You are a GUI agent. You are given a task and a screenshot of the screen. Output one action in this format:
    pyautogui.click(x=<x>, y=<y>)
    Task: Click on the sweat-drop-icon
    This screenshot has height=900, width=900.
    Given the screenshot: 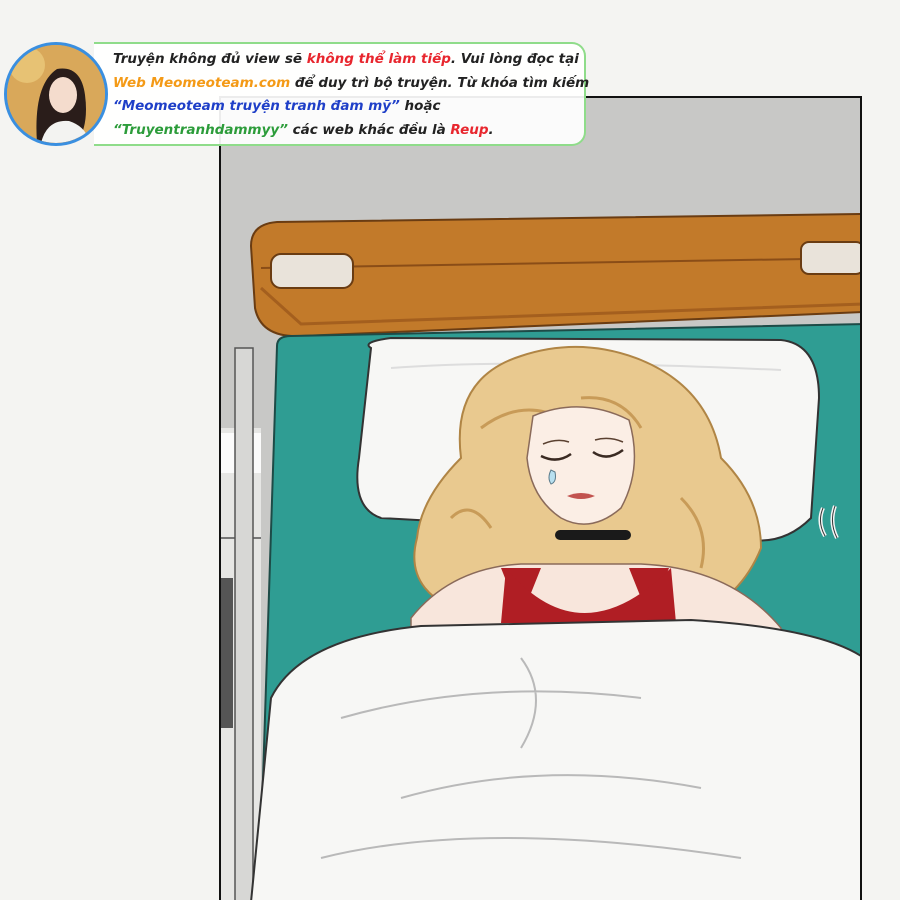 What is the action you would take?
    pyautogui.click(x=552, y=477)
    